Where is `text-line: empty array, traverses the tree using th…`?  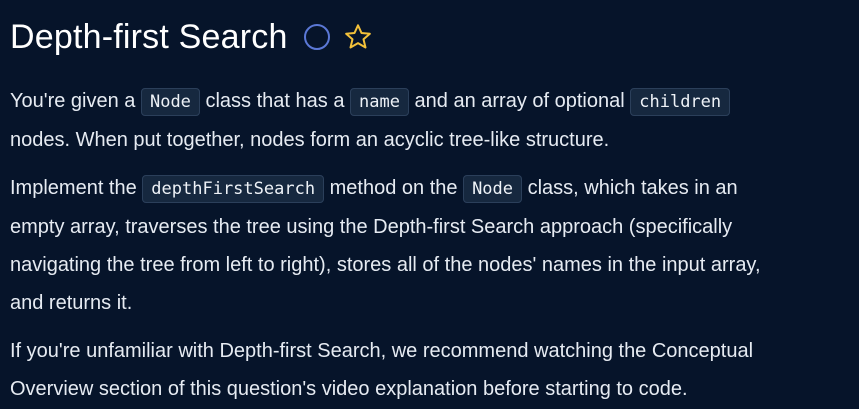 text-line: empty array, traverses the tree using th… is located at coordinates (371, 227).